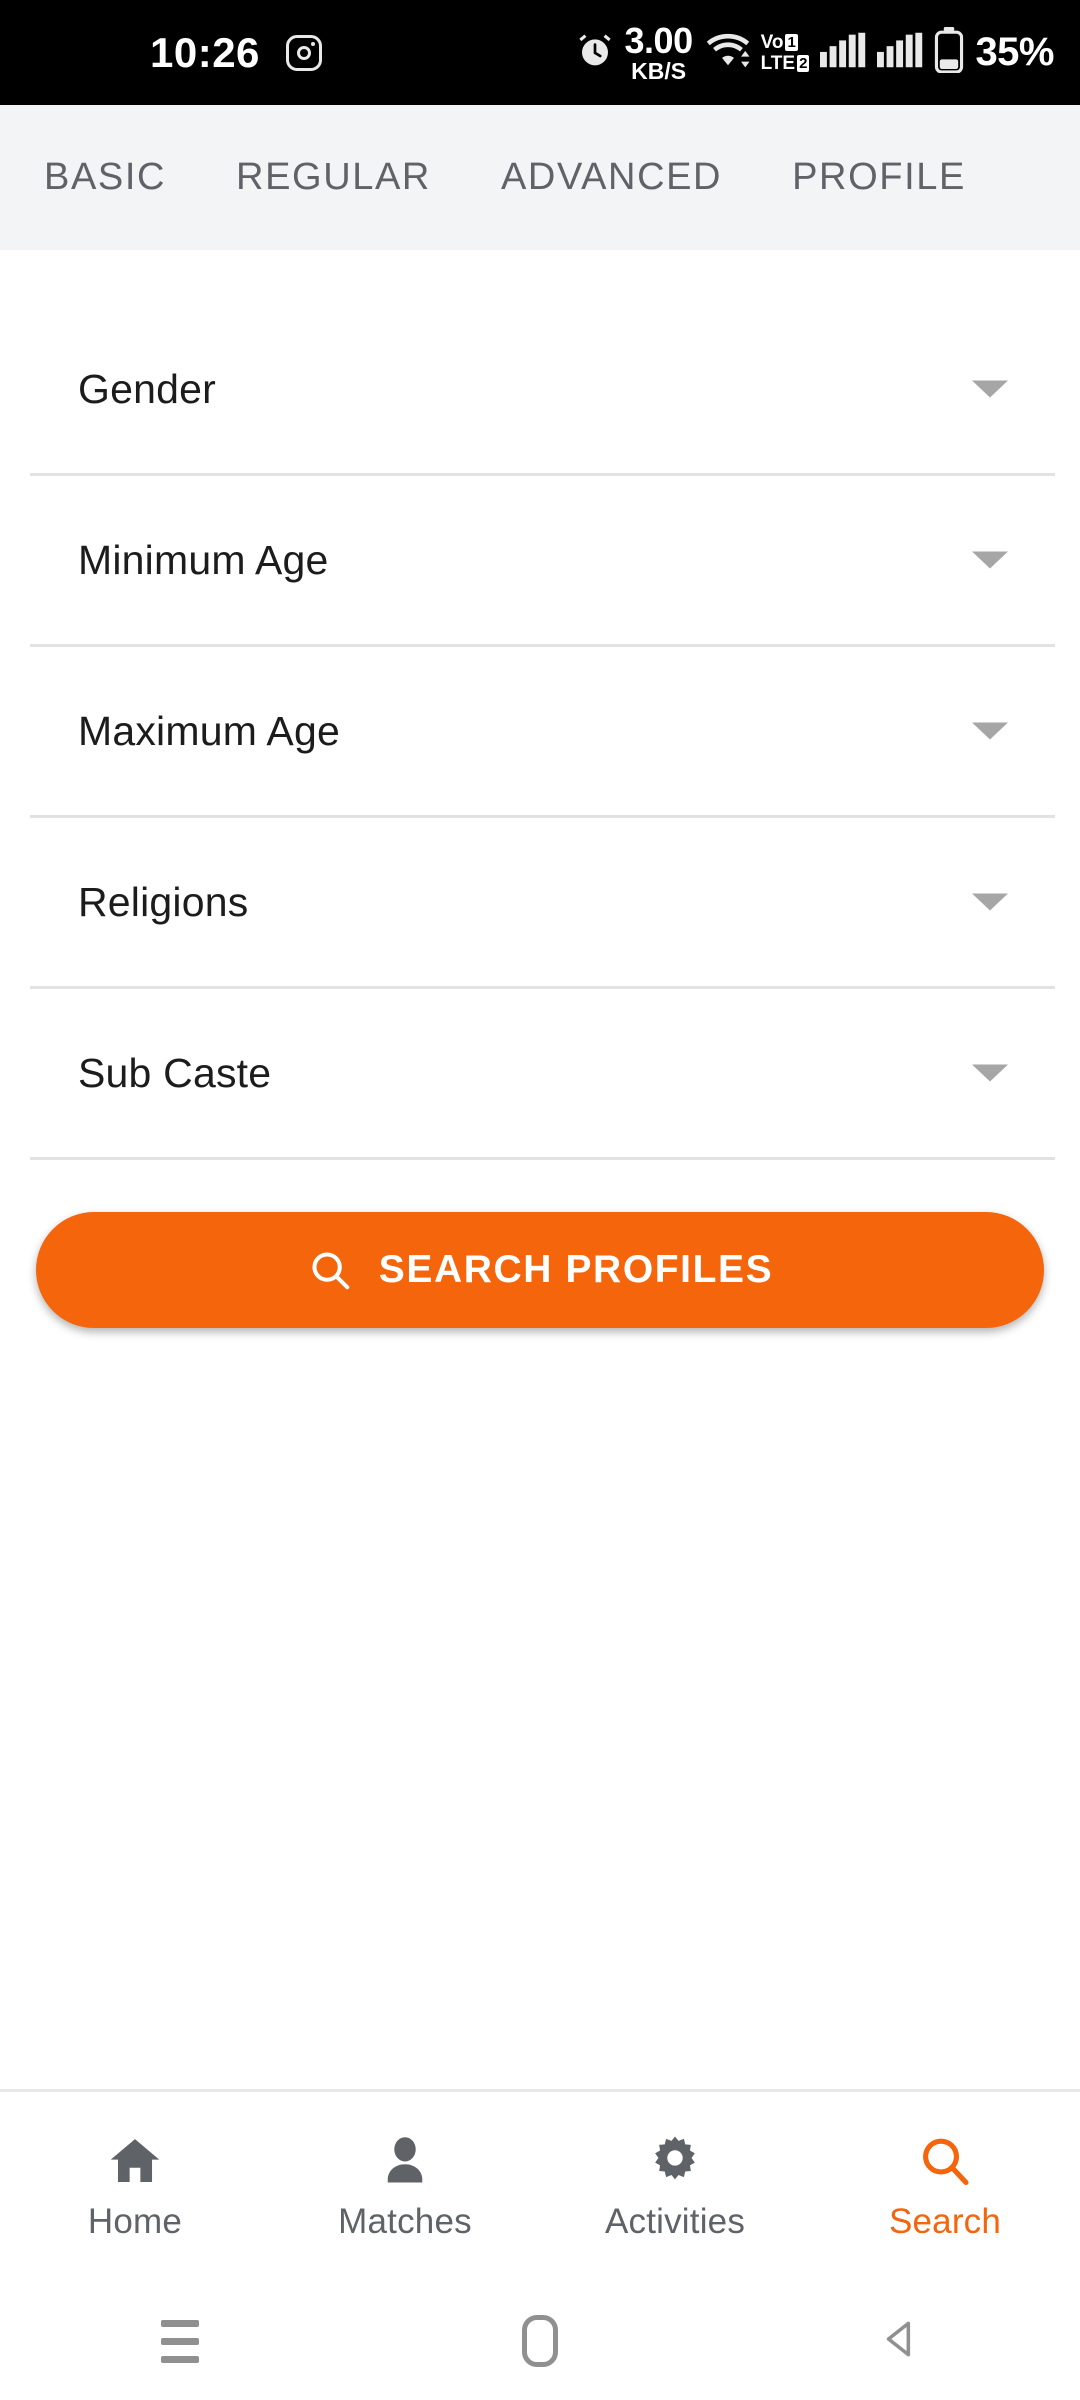  I want to click on field-sub-caste-label: Sub Caste, so click(175, 1072).